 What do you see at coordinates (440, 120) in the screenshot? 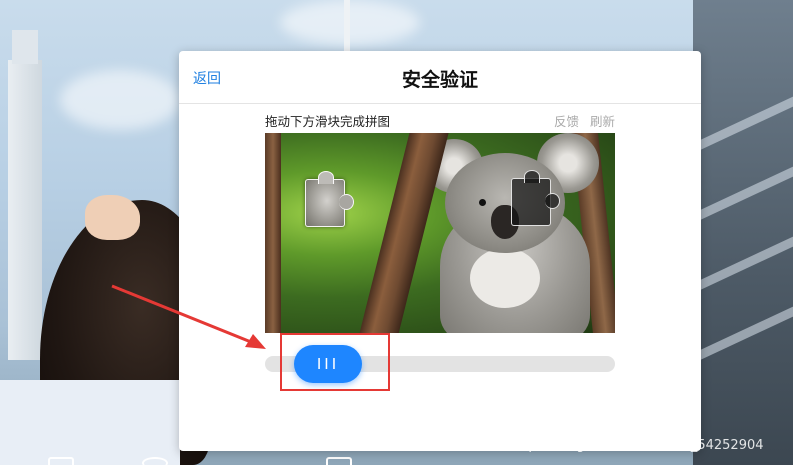
I see `instruction-row: 拖动下方滑块完成拼图 反馈 刷新` at bounding box center [440, 120].